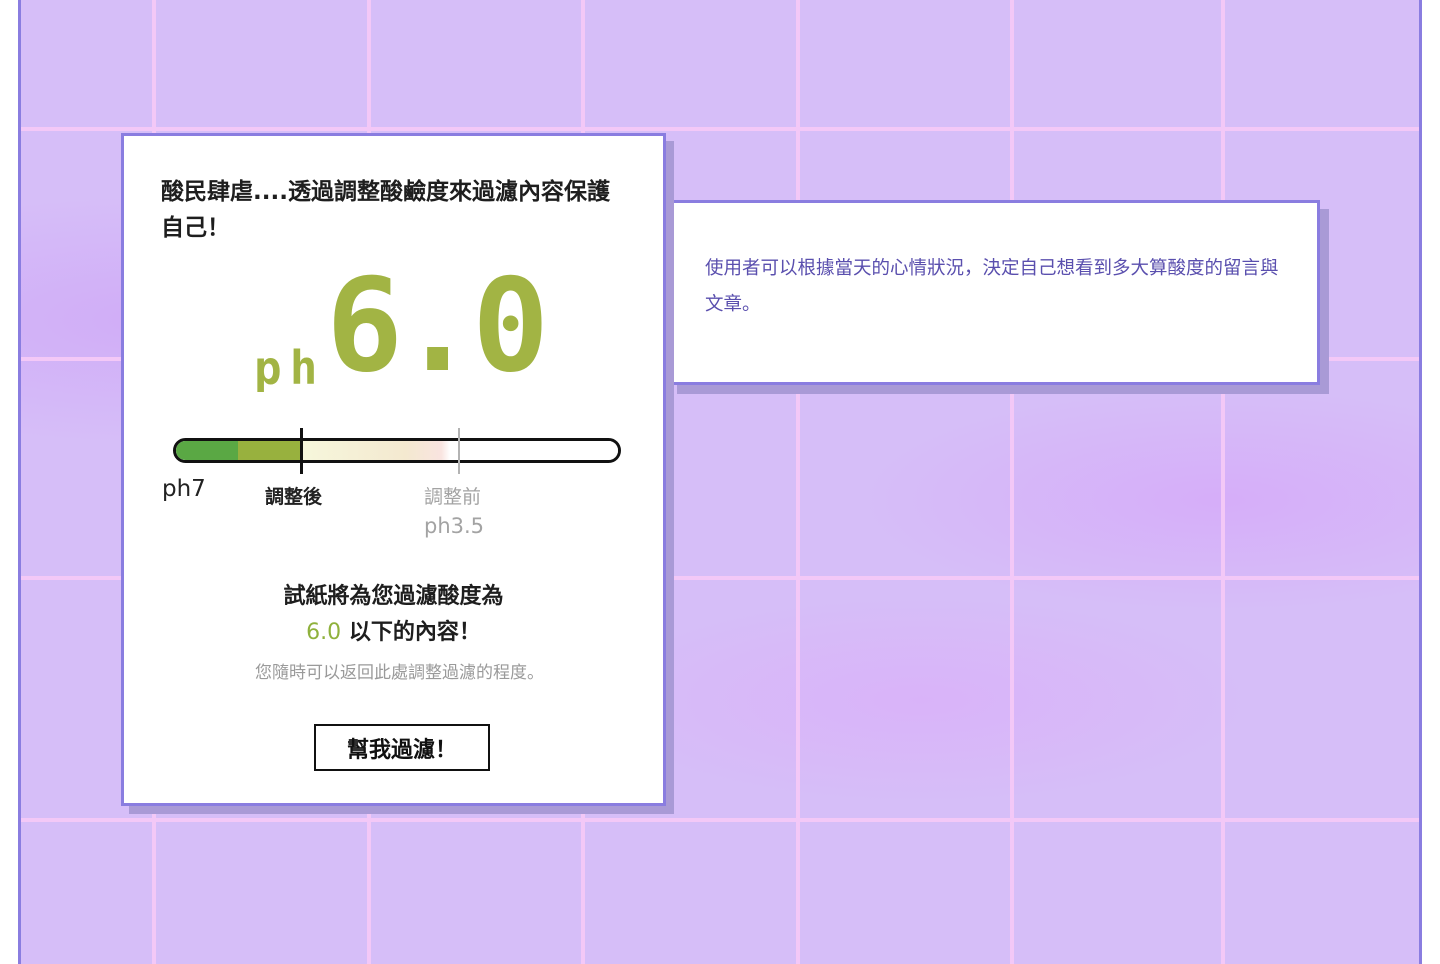  Describe the element at coordinates (385, 210) in the screenshot. I see `card-heading: 酸民肆虐....透過調整酸鹼度來過濾內容保護自己！` at that location.